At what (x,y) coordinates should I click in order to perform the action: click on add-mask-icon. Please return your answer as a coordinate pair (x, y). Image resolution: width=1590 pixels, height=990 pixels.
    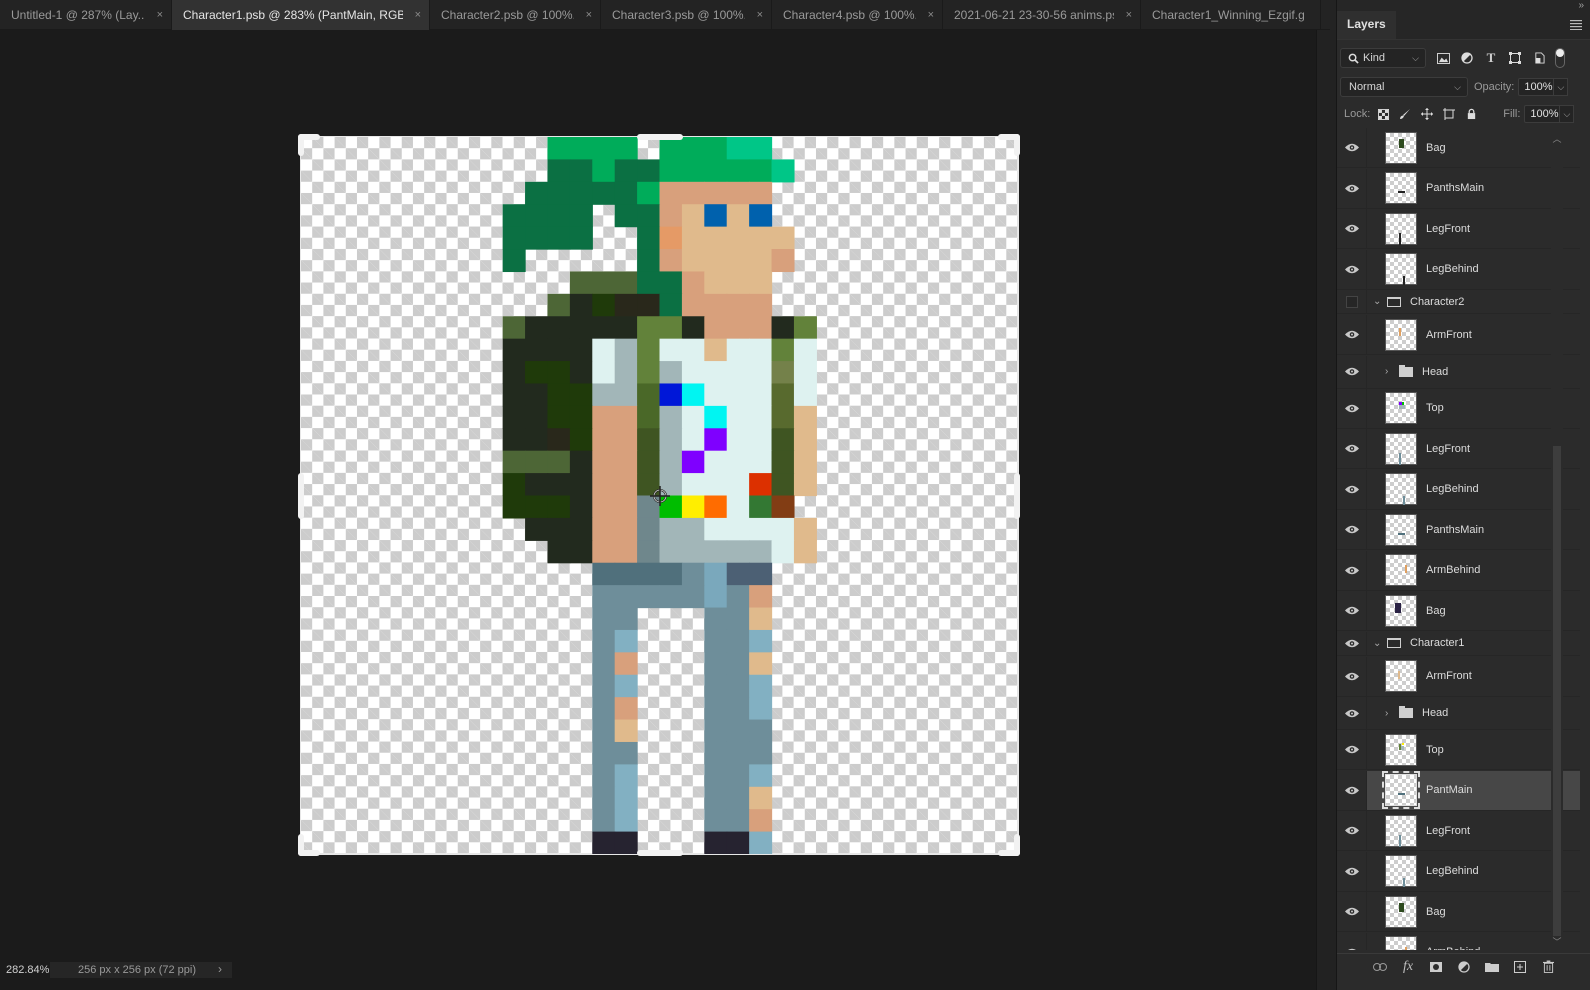
    Looking at the image, I should click on (1436, 967).